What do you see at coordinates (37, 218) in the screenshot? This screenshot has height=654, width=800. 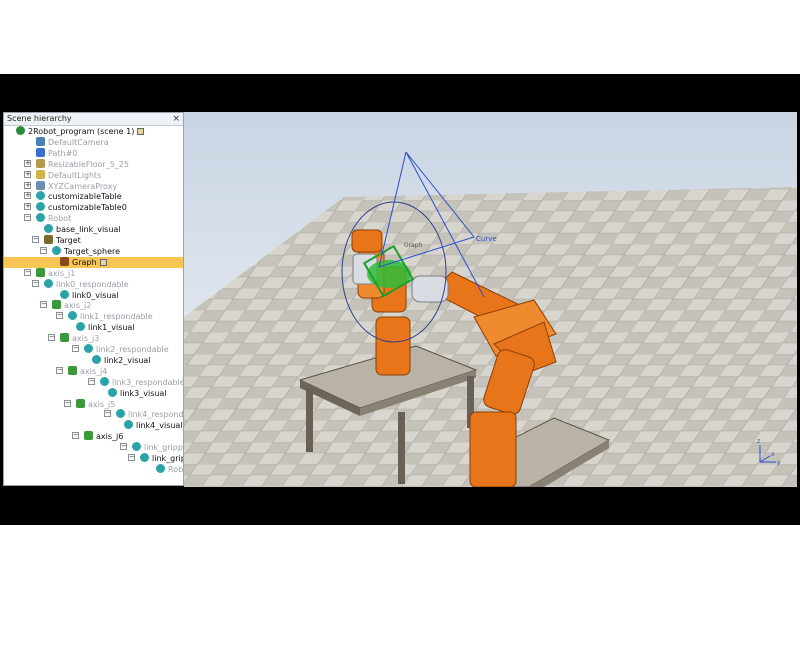 I see `tree-item: − Robot` at bounding box center [37, 218].